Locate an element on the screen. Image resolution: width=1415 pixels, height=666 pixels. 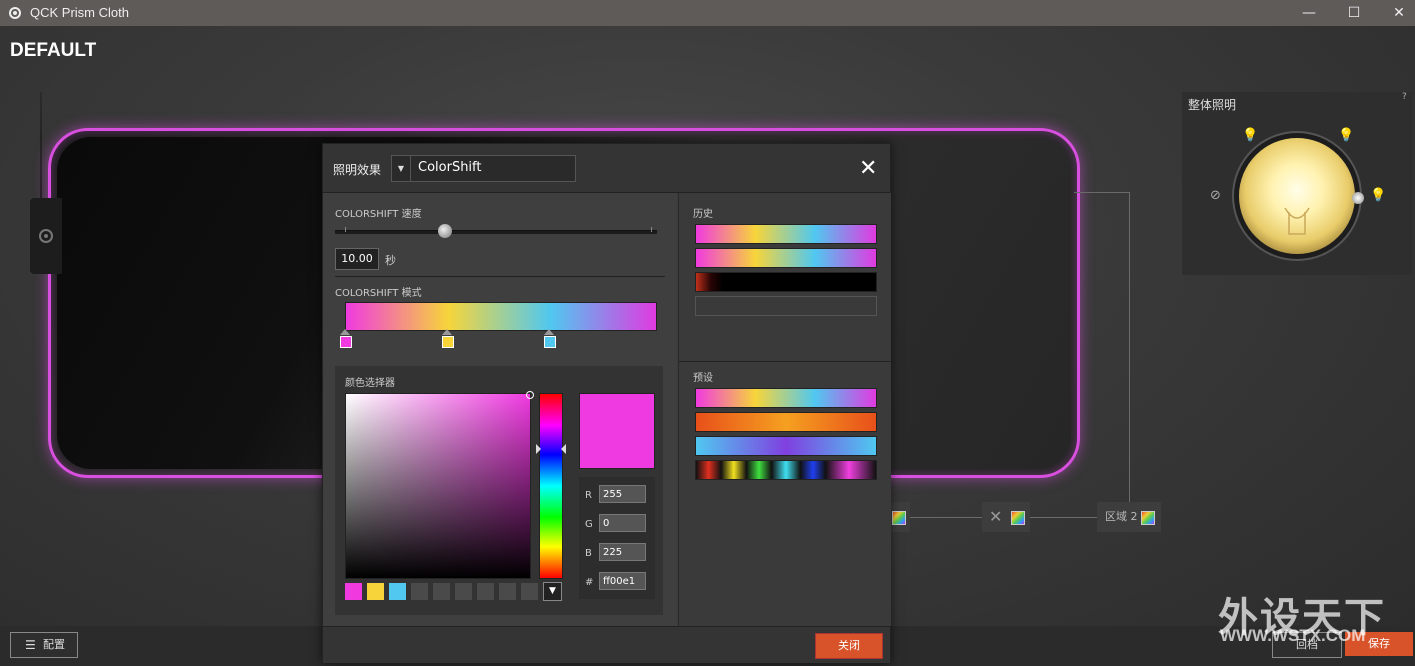
picker-label: 颜色选择器 is located at coordinates (370, 383).